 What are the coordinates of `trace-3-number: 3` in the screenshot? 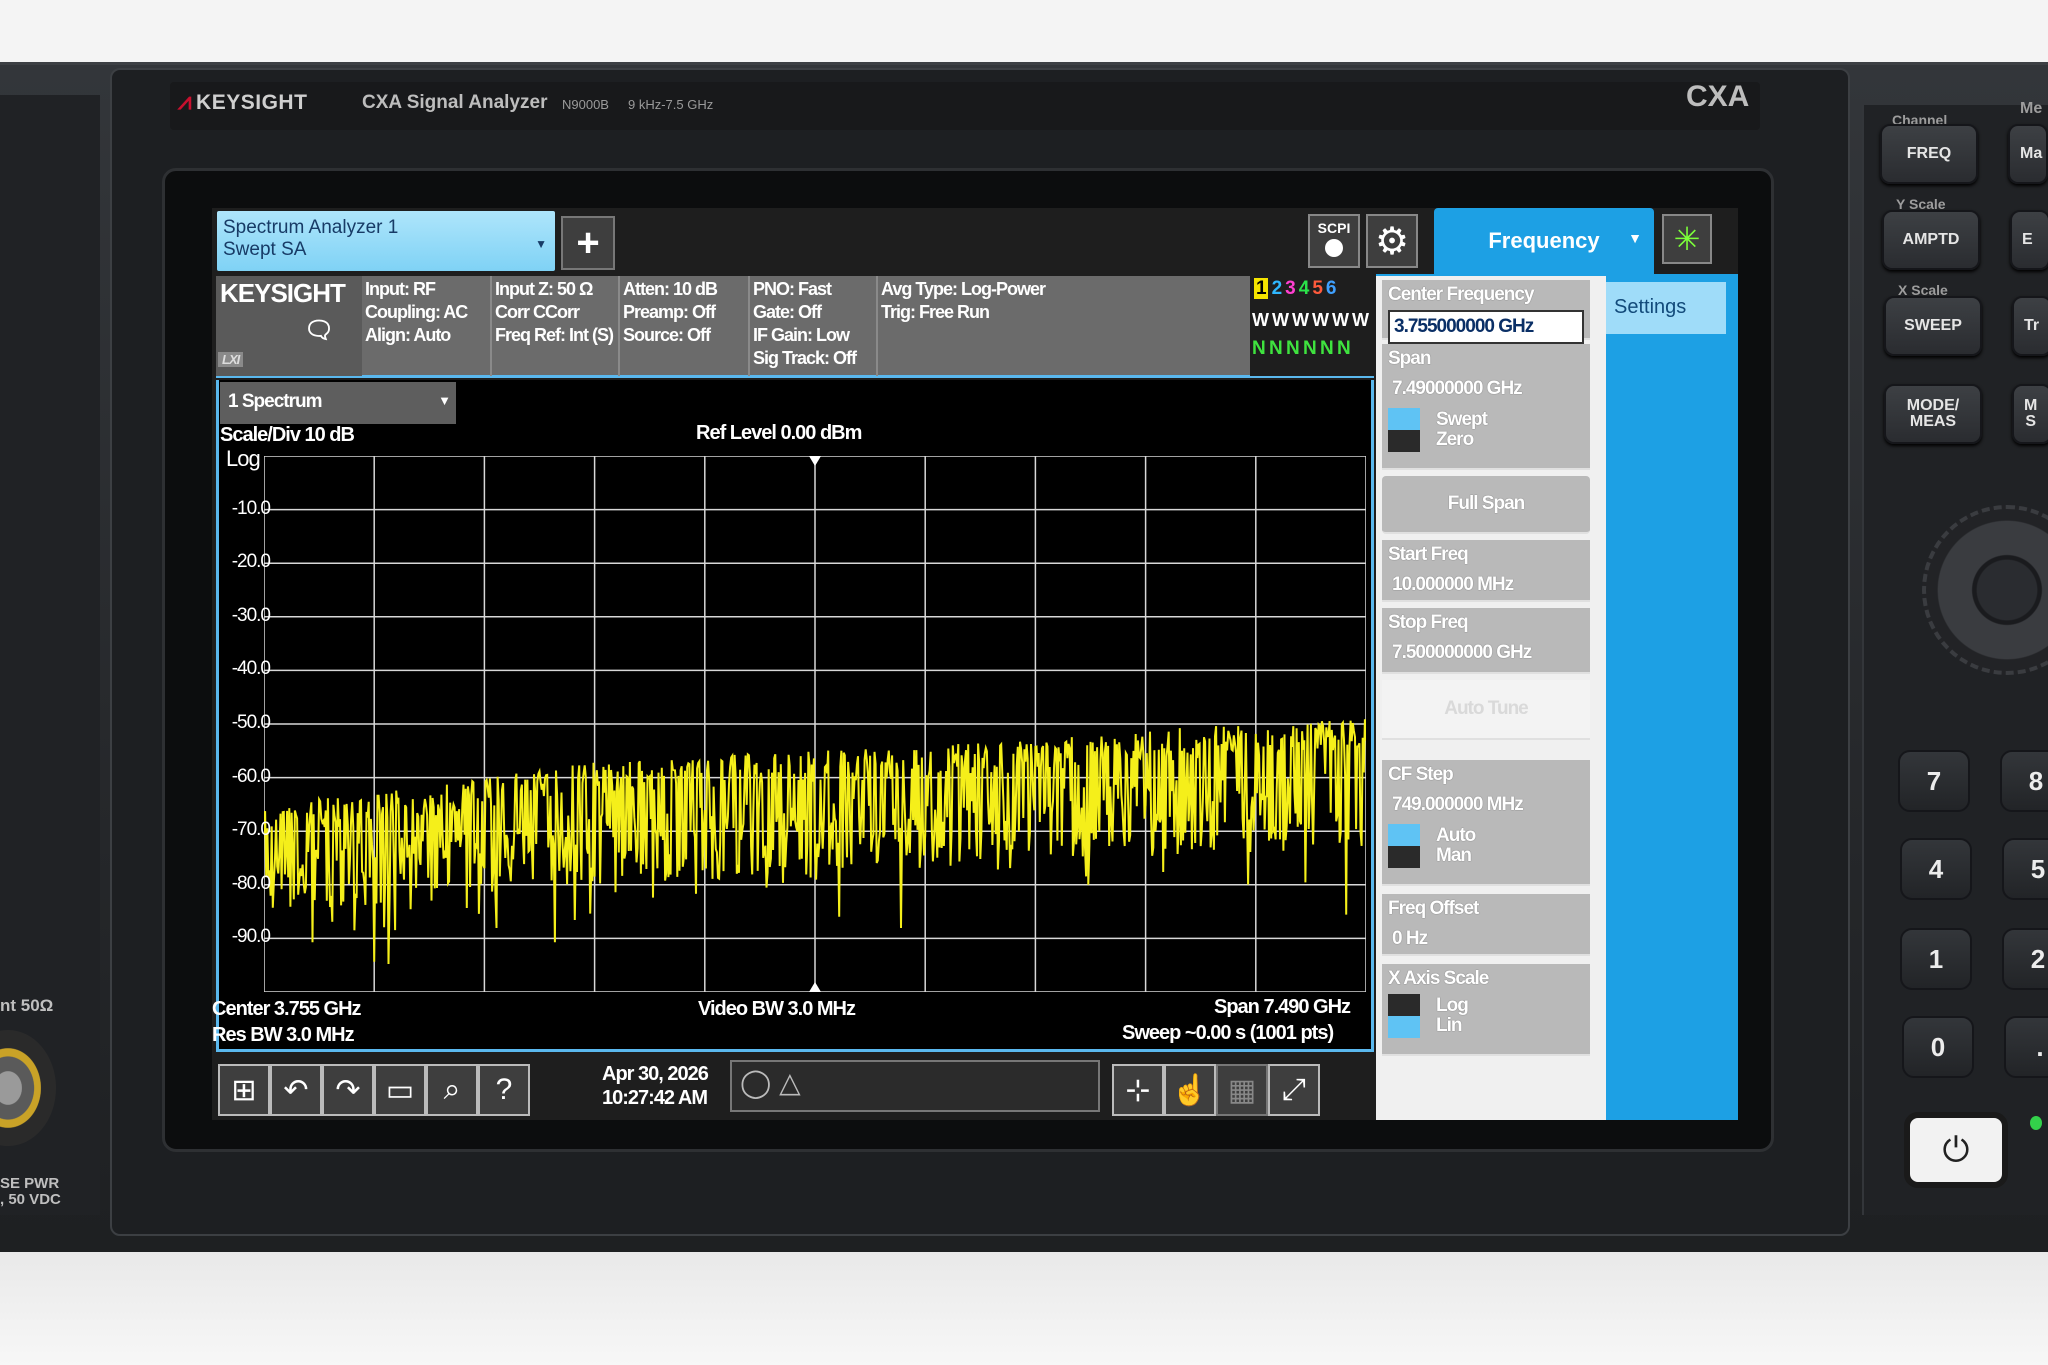 It's located at (1290, 288).